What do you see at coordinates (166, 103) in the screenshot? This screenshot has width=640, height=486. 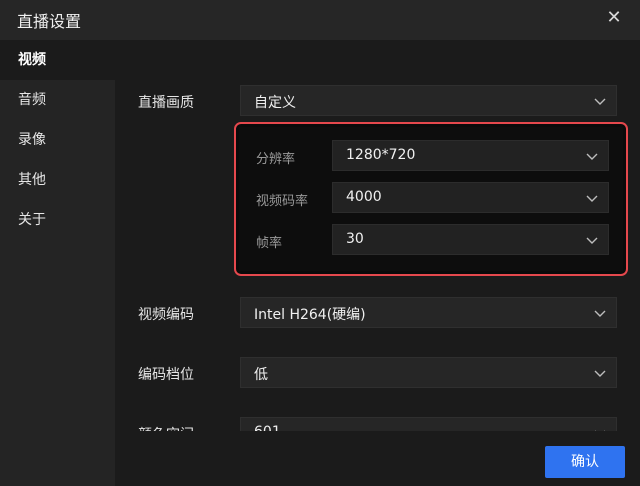 I see `quality-label: 直播画质` at bounding box center [166, 103].